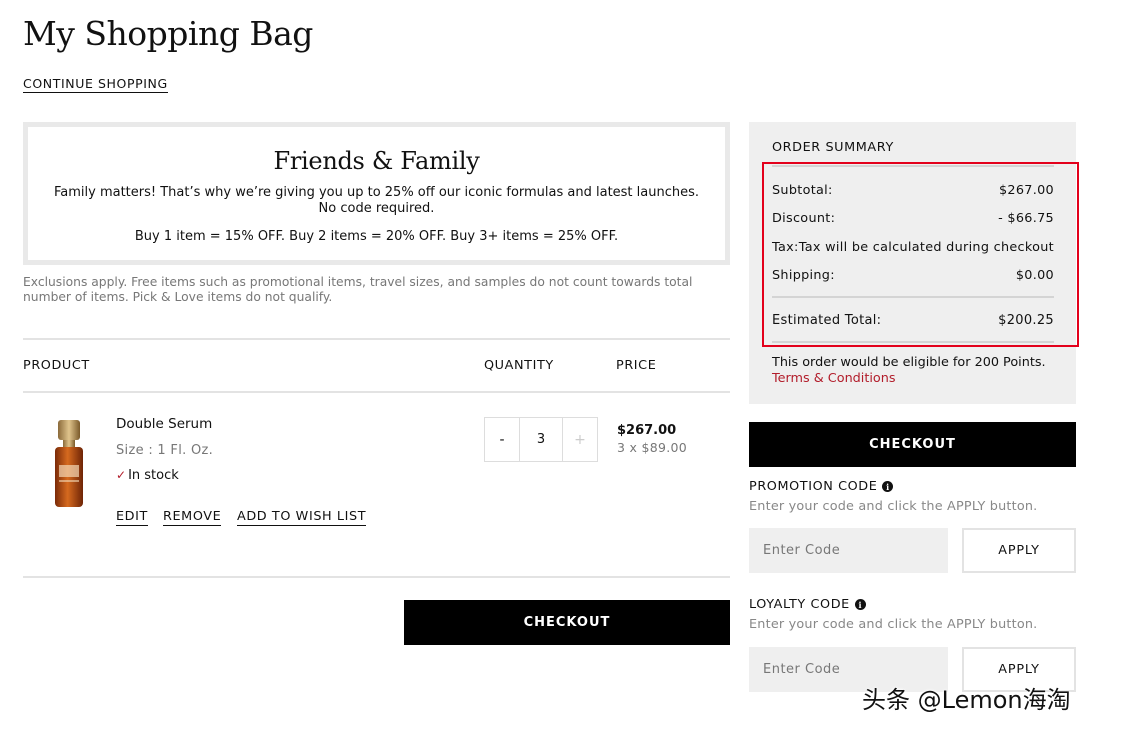 The image size is (1134, 732). I want to click on estimated-total-label: Estimated Total:, so click(827, 320).